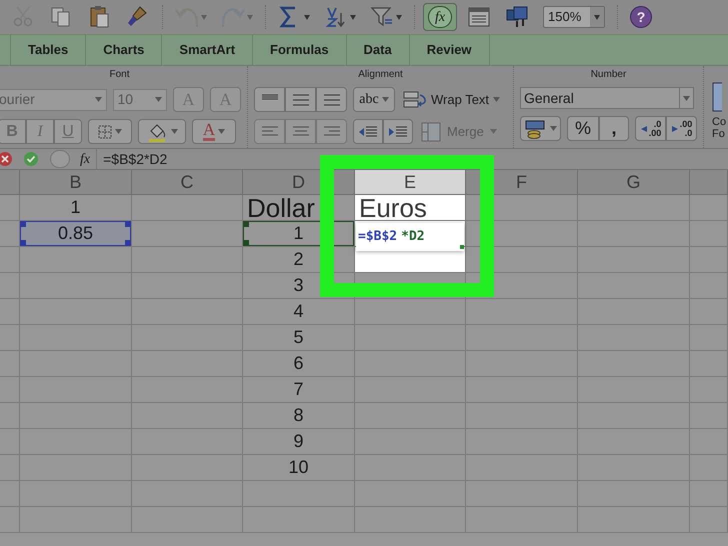 The image size is (728, 546). What do you see at coordinates (398, 131) in the screenshot?
I see `increase-indent-button` at bounding box center [398, 131].